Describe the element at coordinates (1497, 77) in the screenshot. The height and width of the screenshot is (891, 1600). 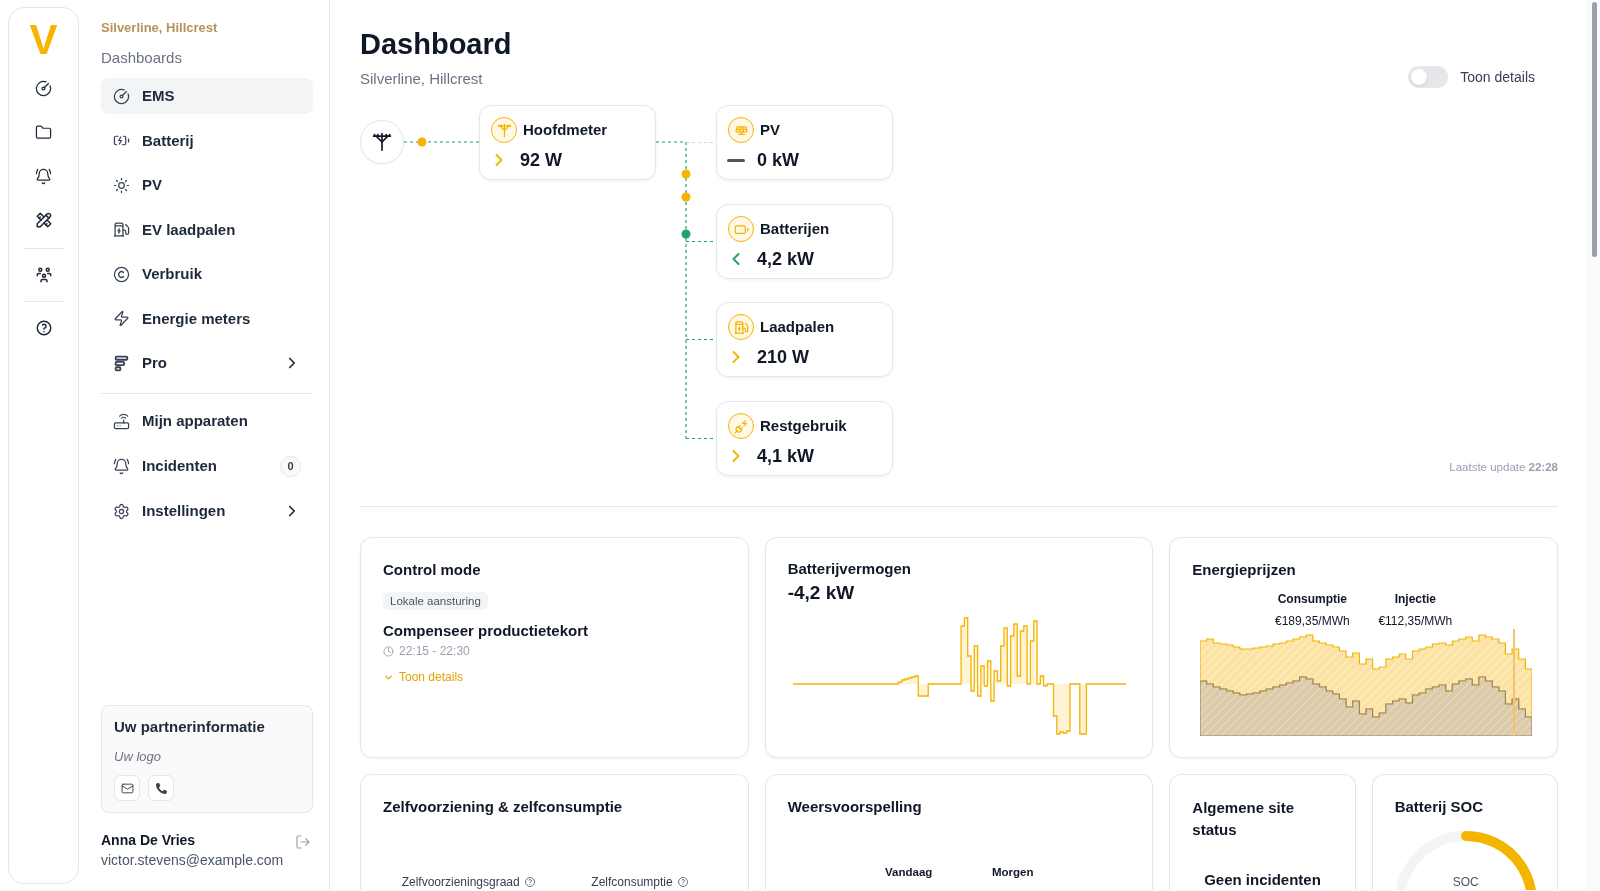
I see `switch-label: Toon details` at that location.